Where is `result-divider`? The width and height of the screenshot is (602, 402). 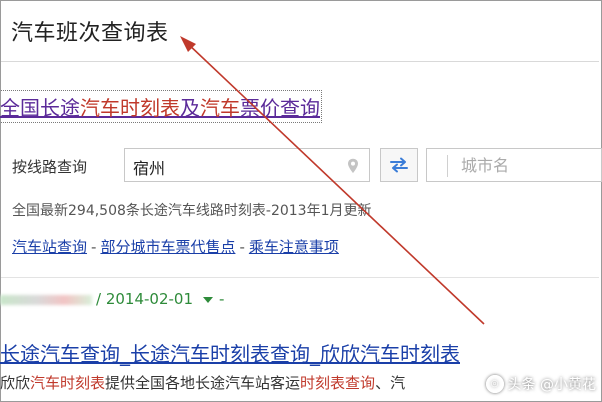
result-divider is located at coordinates (300, 277).